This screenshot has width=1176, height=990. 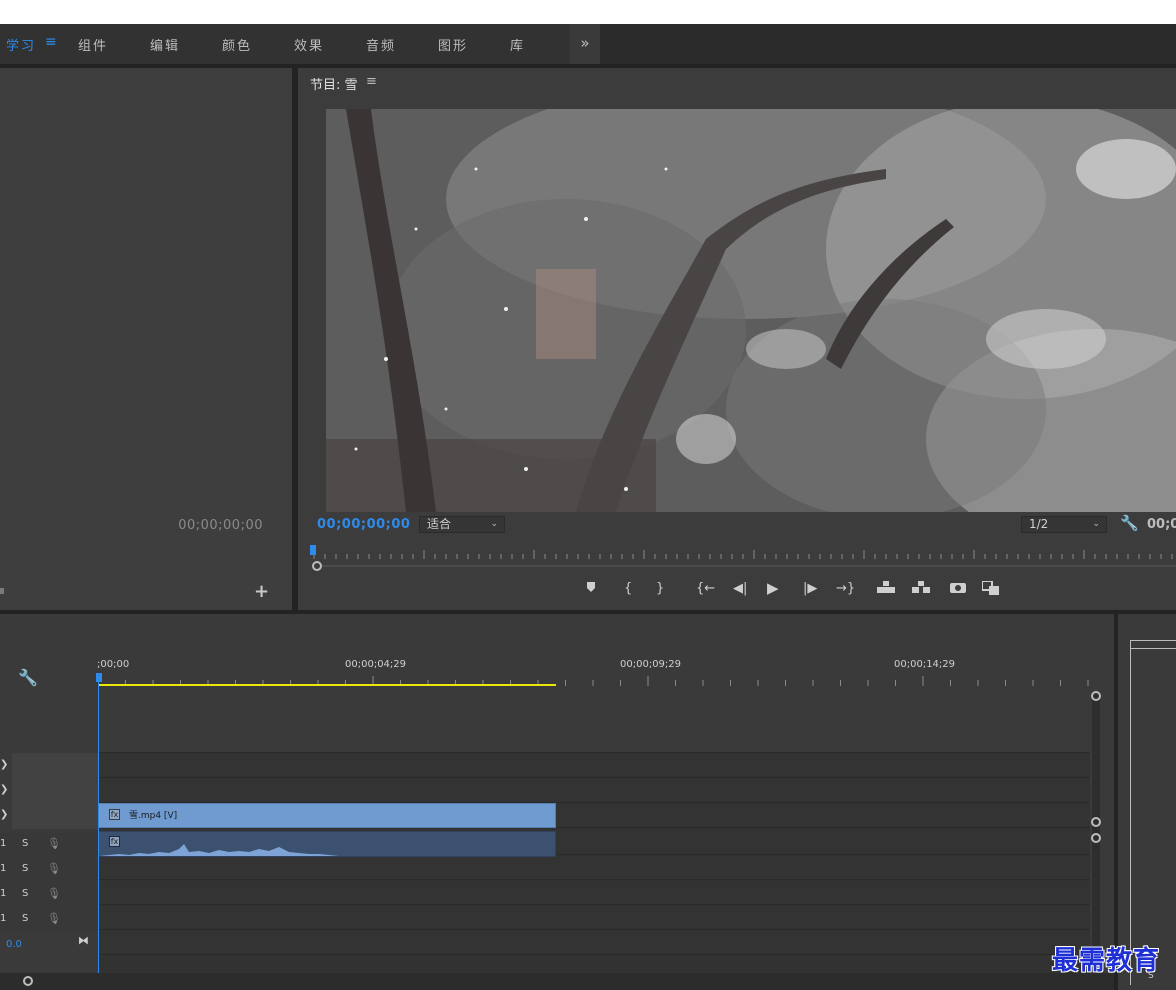 I want to click on source-monitor-panel: 00;00;00;00 +, so click(x=146, y=339).